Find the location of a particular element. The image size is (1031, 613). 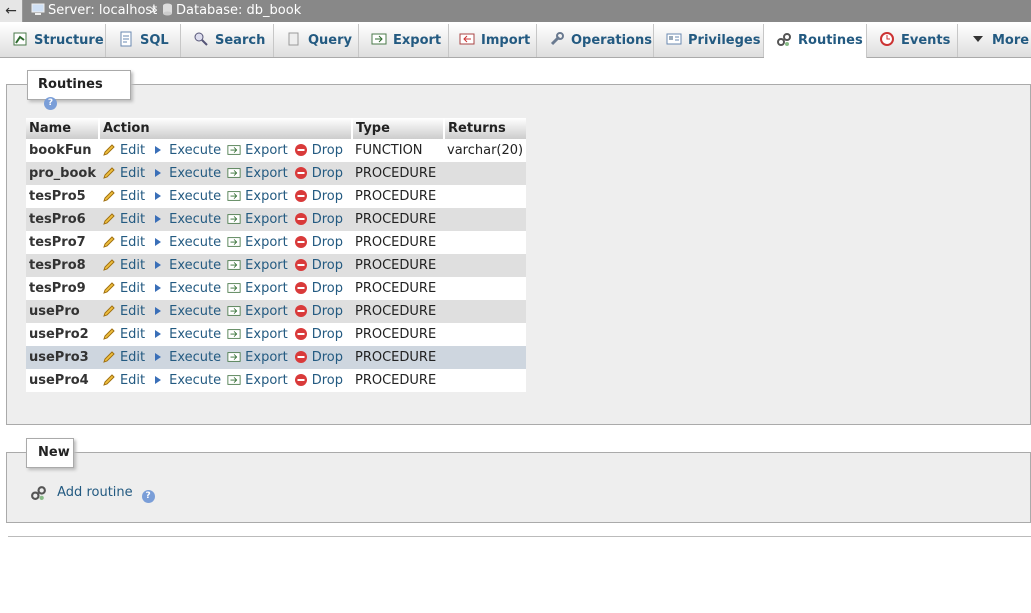

routine-name: tesPro9 is located at coordinates (62, 288).